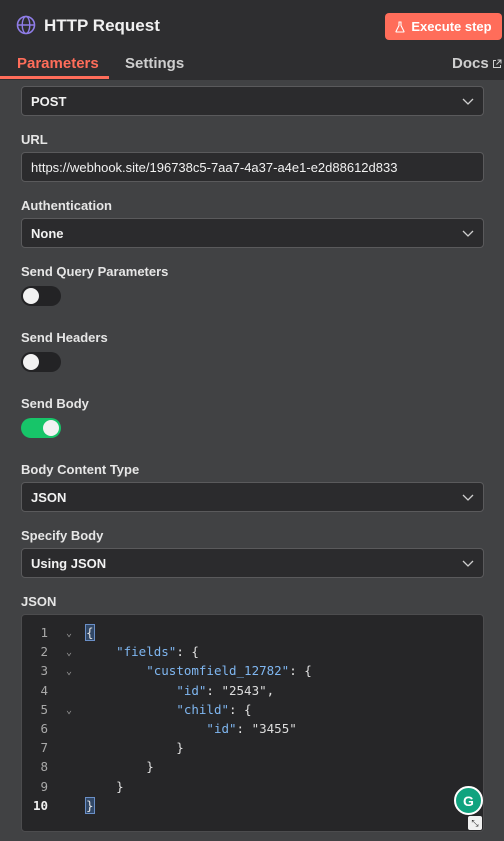 This screenshot has width=504, height=841. I want to click on code-line: "customfield_12782": {, so click(229, 671).